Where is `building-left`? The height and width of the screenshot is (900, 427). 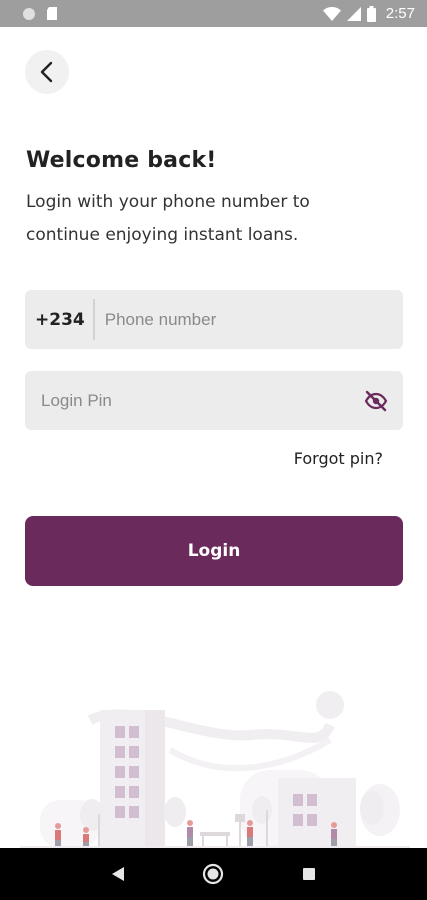
building-left is located at coordinates (132, 779).